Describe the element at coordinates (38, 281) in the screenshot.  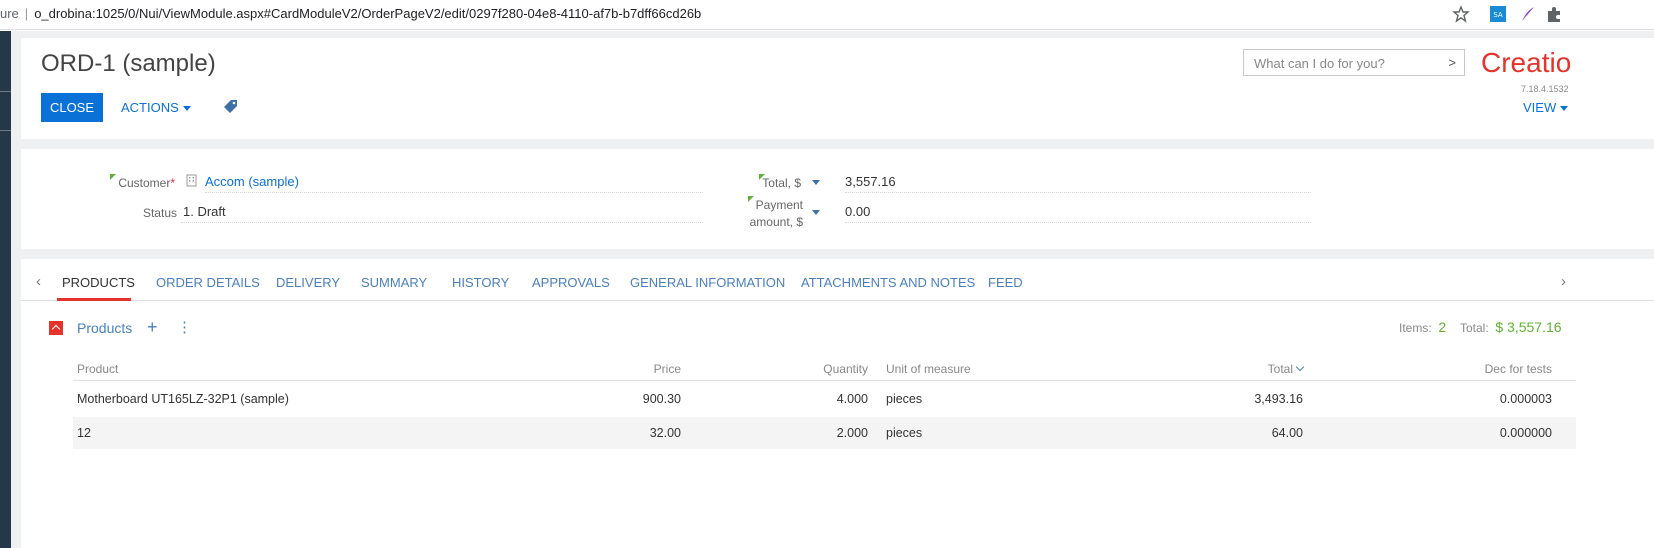
I see `chevron-left-icon: ‹` at that location.